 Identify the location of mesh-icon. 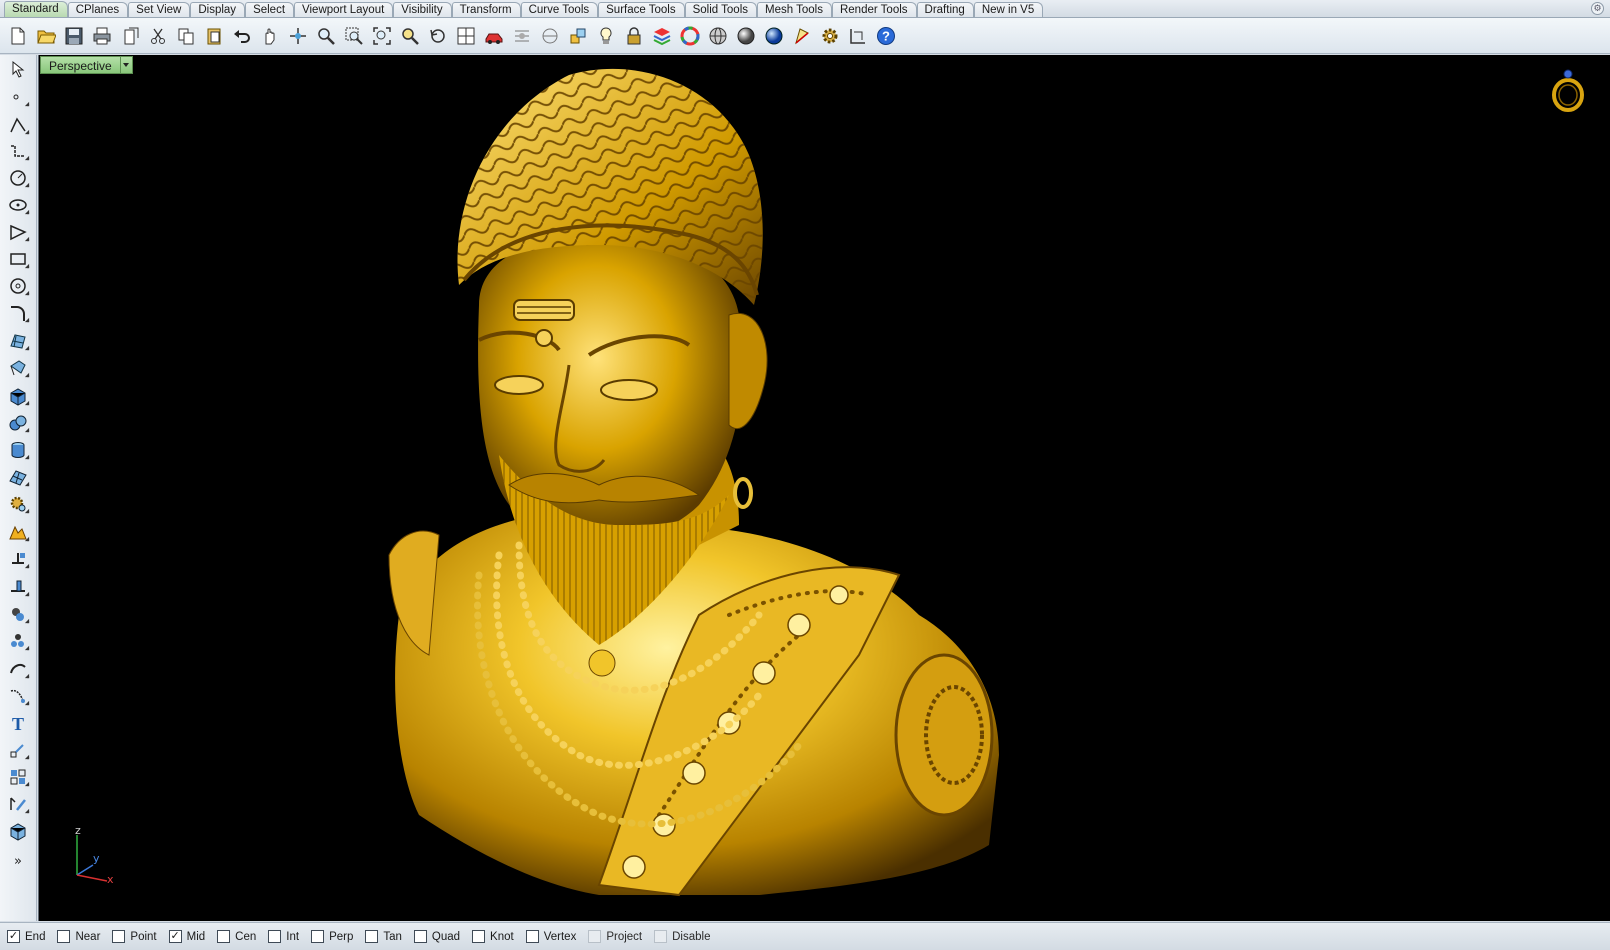
(18, 477).